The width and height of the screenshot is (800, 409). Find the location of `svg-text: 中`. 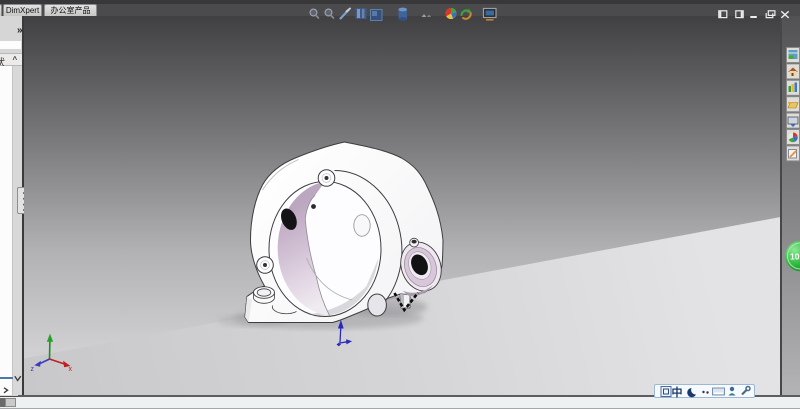

svg-text: 中 is located at coordinates (677, 392).